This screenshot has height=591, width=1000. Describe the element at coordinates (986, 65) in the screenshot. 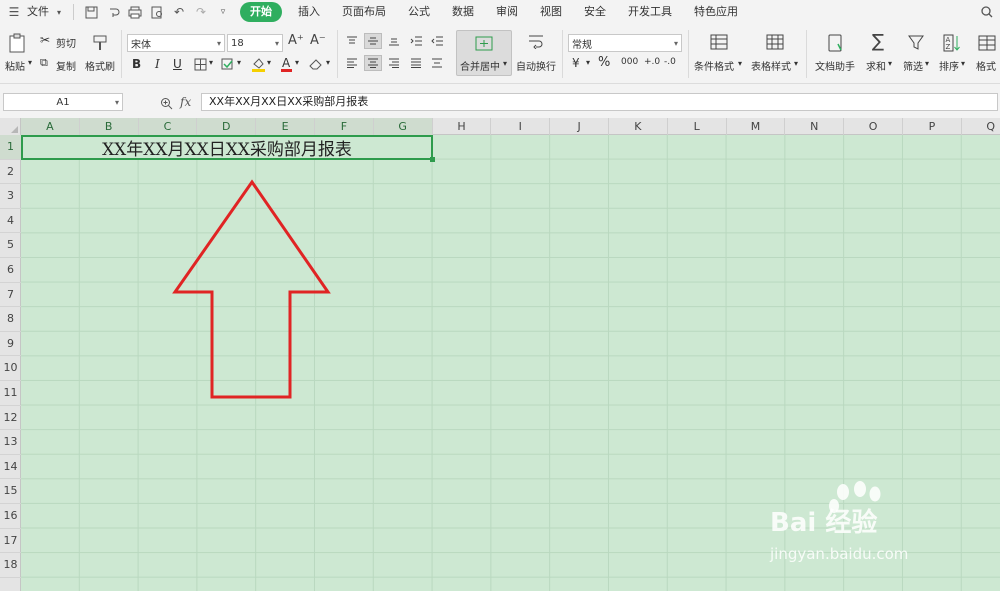

I see `format-button: 格式` at that location.